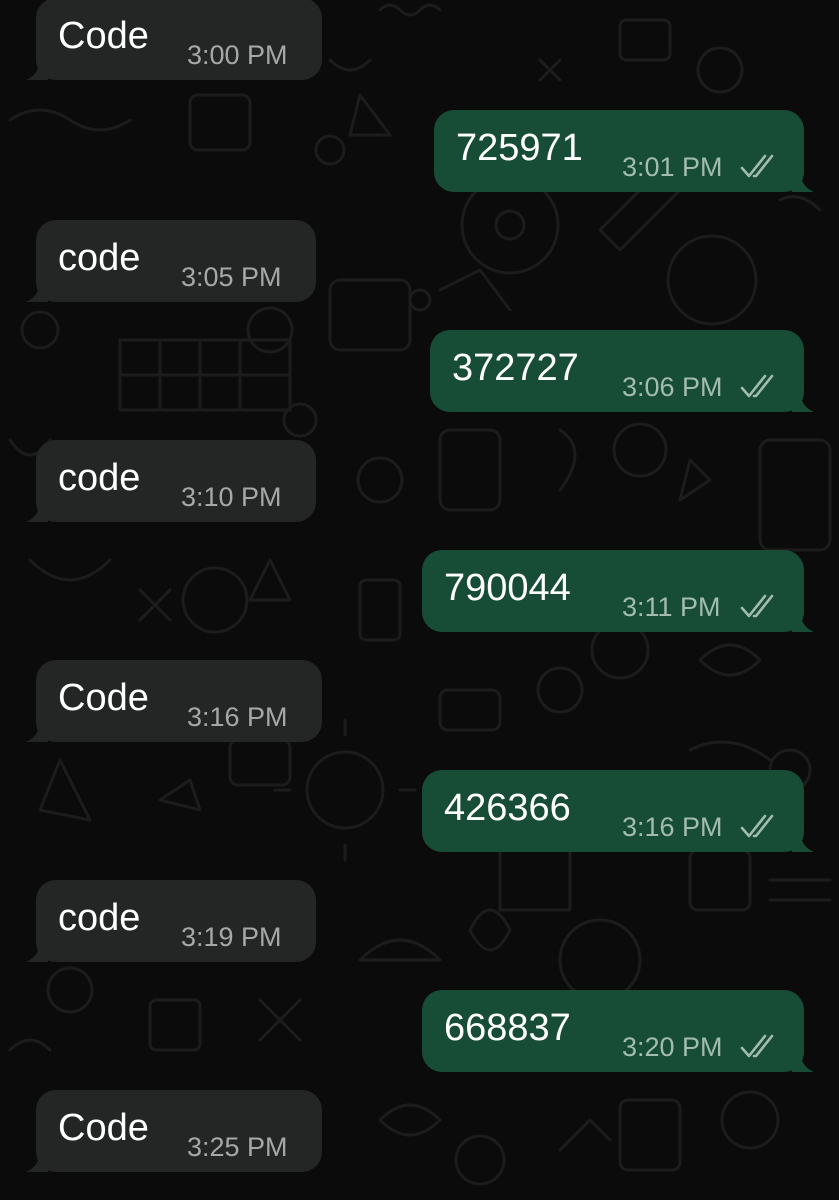 The image size is (839, 1200). I want to click on message-timestamp: 3:05 PM, so click(231, 277).